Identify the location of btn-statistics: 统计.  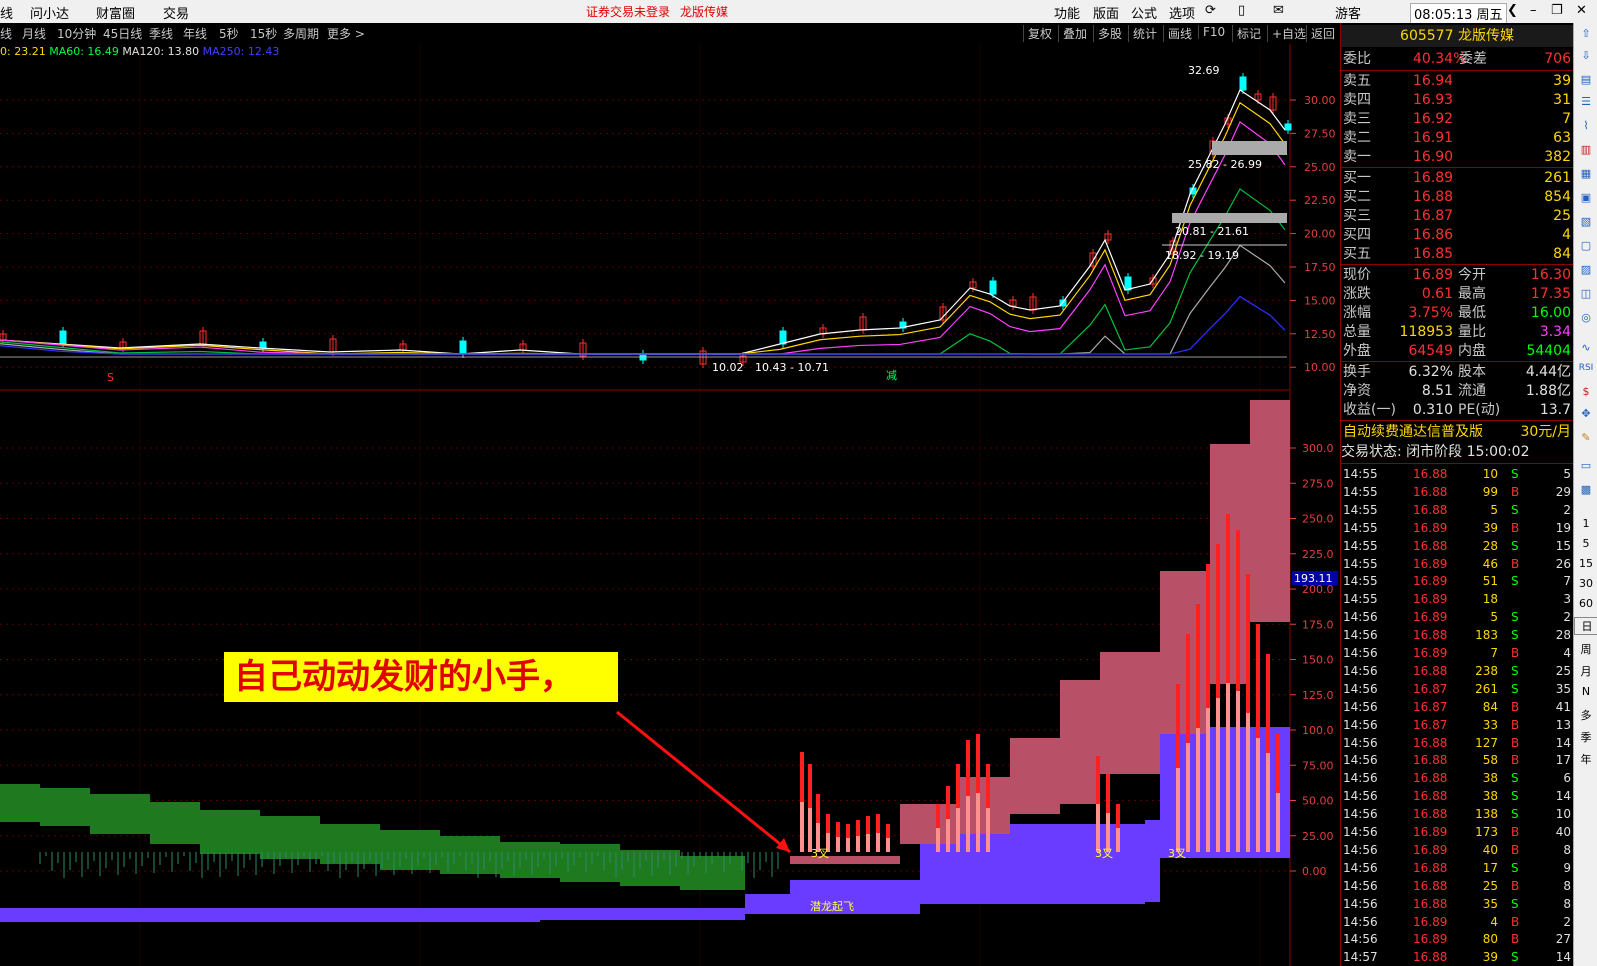
(1142, 33).